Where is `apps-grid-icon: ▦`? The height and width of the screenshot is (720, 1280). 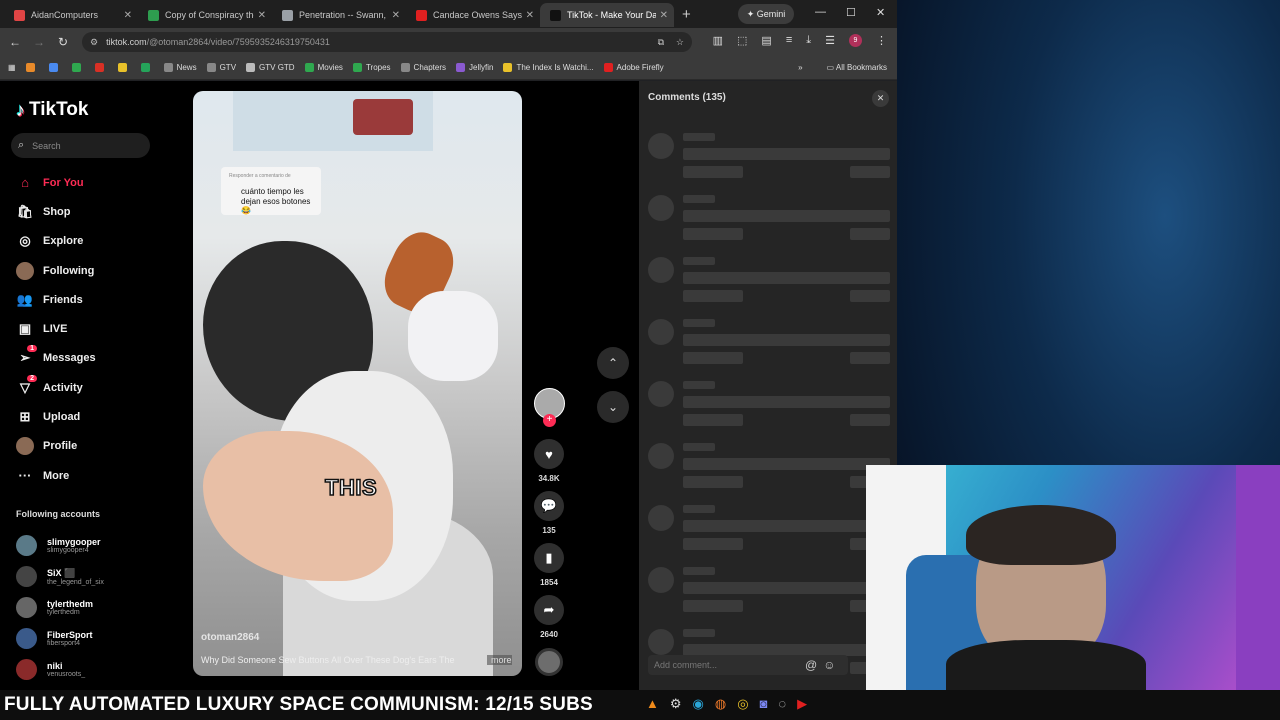 apps-grid-icon: ▦ is located at coordinates (12, 67).